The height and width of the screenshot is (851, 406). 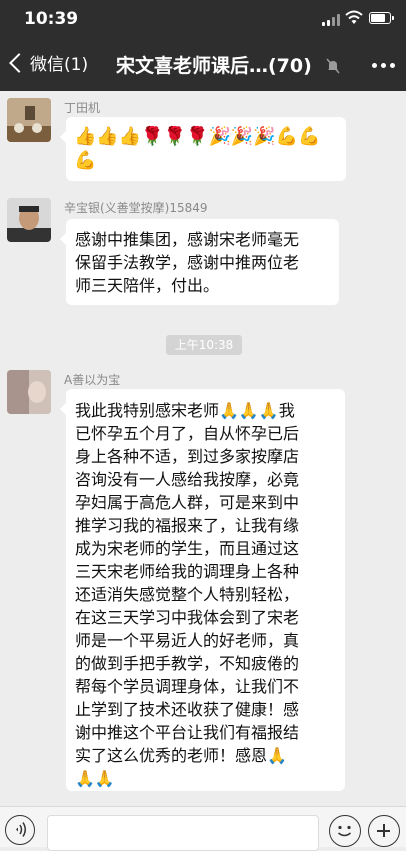 What do you see at coordinates (92, 380) in the screenshot?
I see `sender-name: A善以为宝` at bounding box center [92, 380].